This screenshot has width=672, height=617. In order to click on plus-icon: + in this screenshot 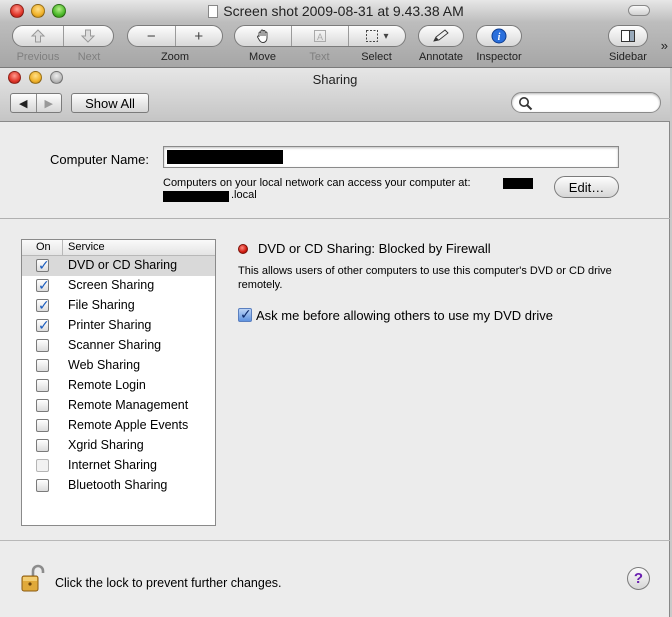, I will do `click(199, 36)`.